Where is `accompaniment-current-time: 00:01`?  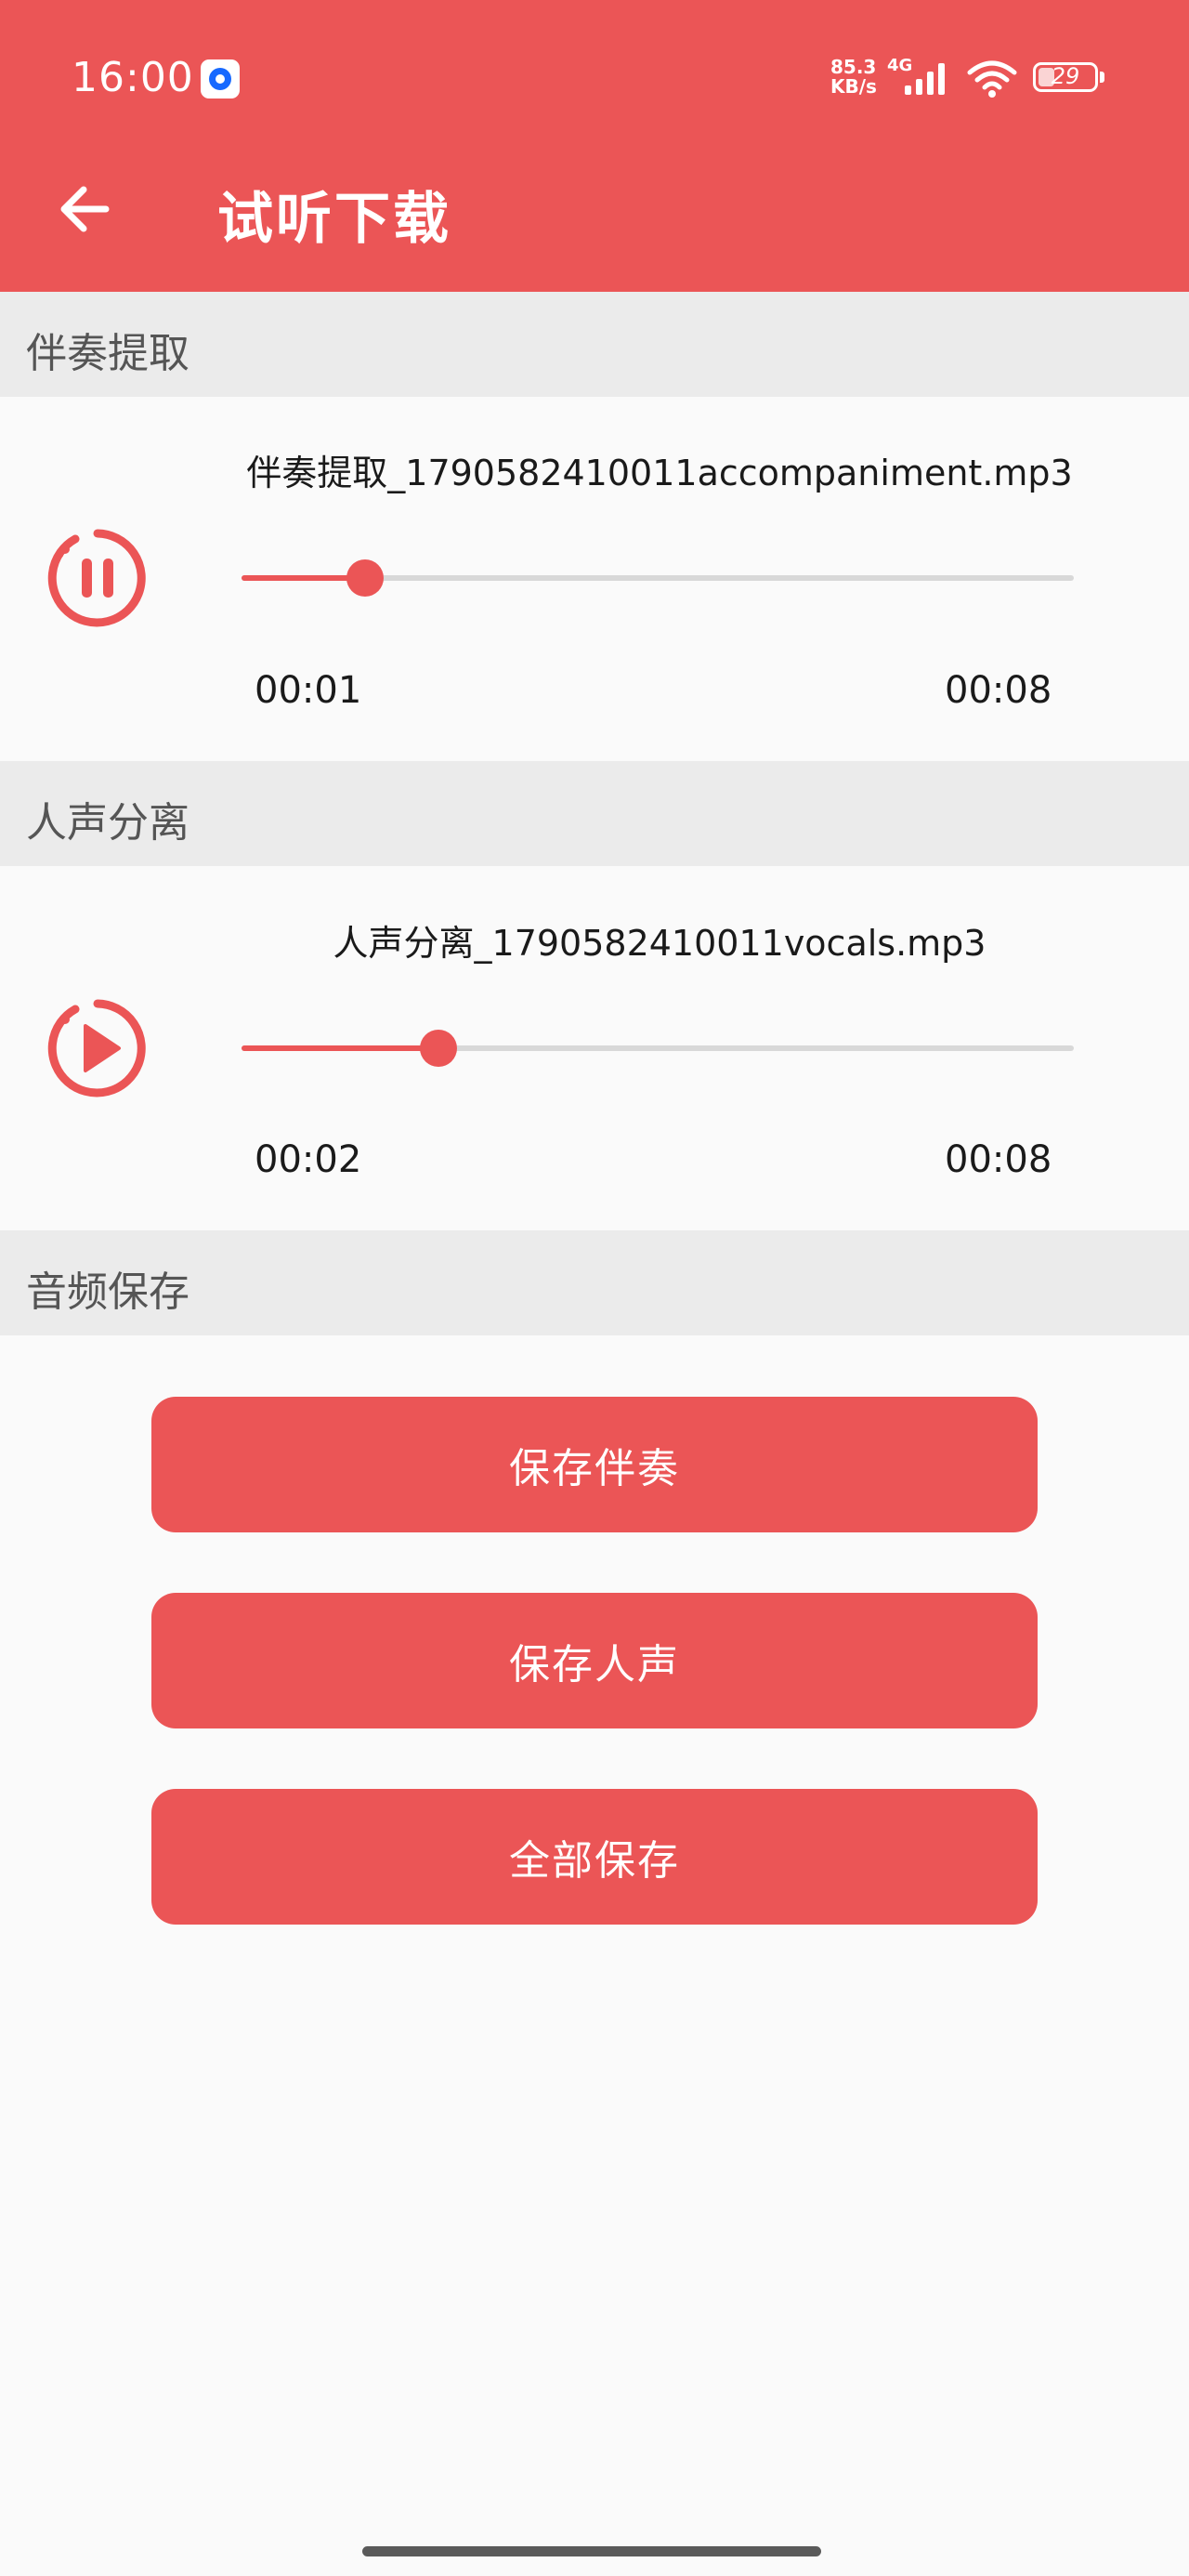
accompaniment-current-time: 00:01 is located at coordinates (308, 690).